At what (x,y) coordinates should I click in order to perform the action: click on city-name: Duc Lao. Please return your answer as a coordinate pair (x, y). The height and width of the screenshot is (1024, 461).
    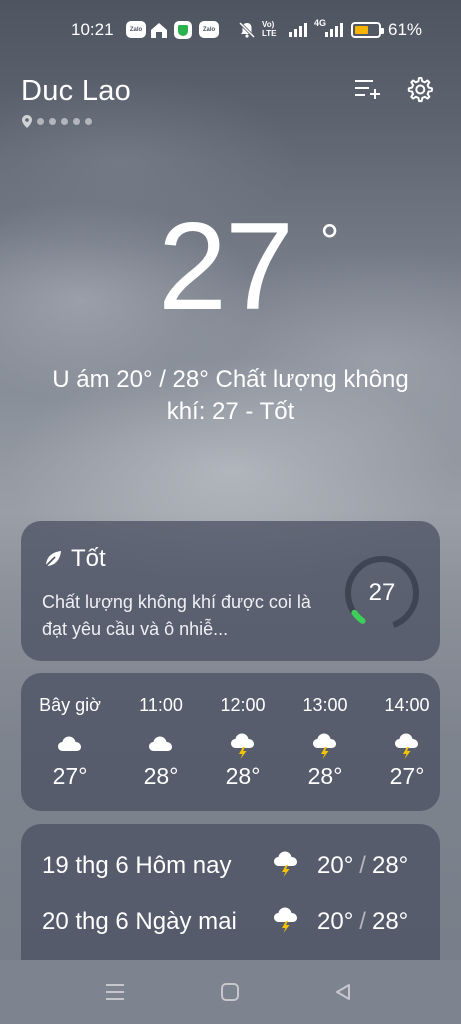
    Looking at the image, I should click on (76, 91).